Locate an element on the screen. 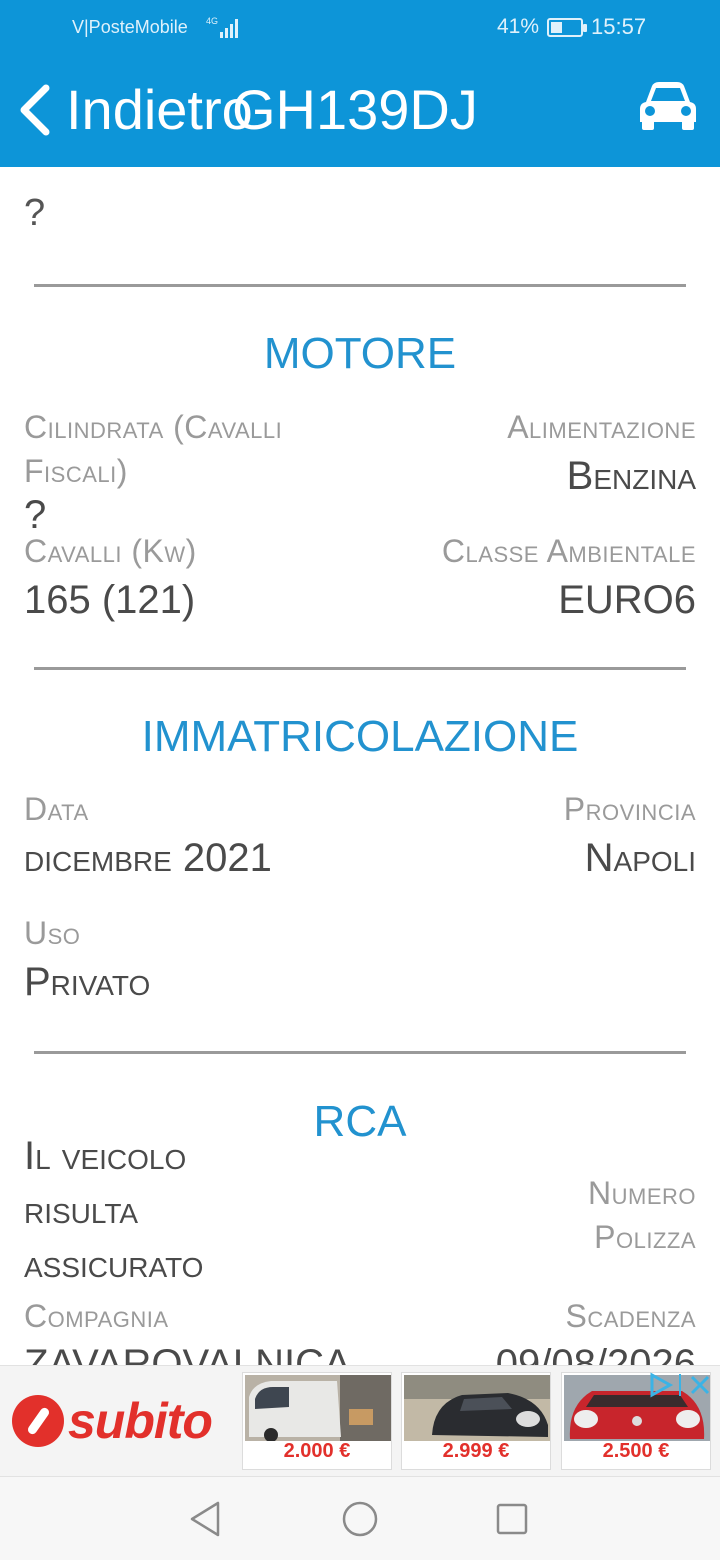  ad-brand: subito is located at coordinates (140, 1421).